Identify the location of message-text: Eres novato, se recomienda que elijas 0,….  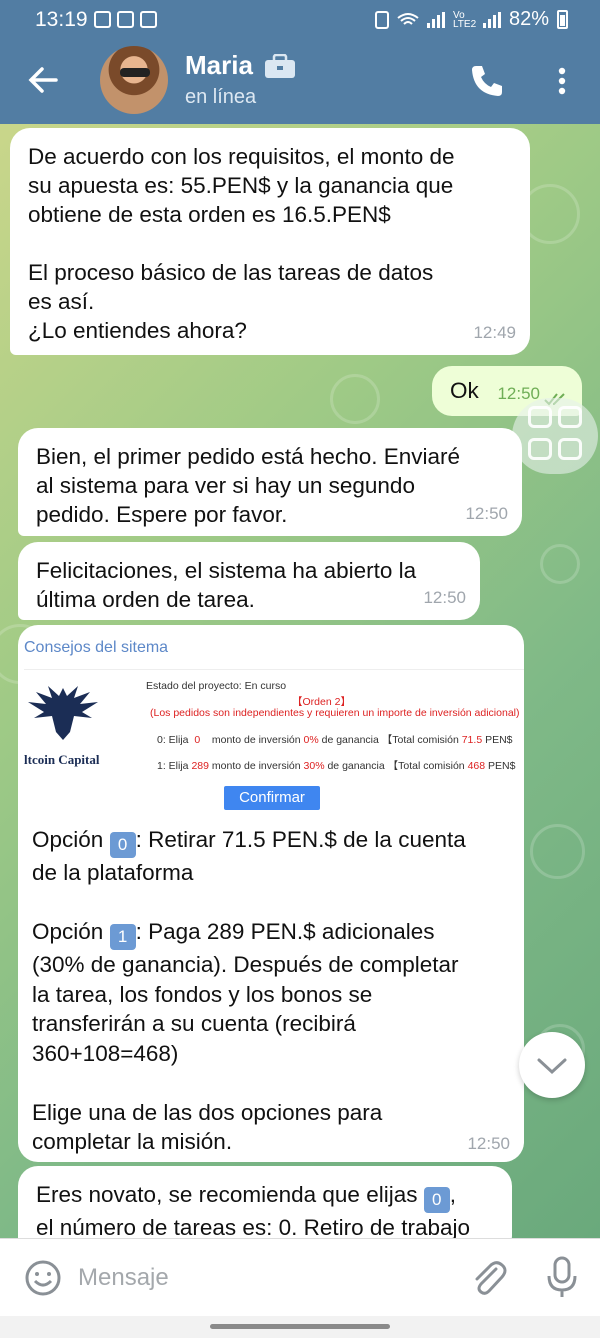
(253, 1211).